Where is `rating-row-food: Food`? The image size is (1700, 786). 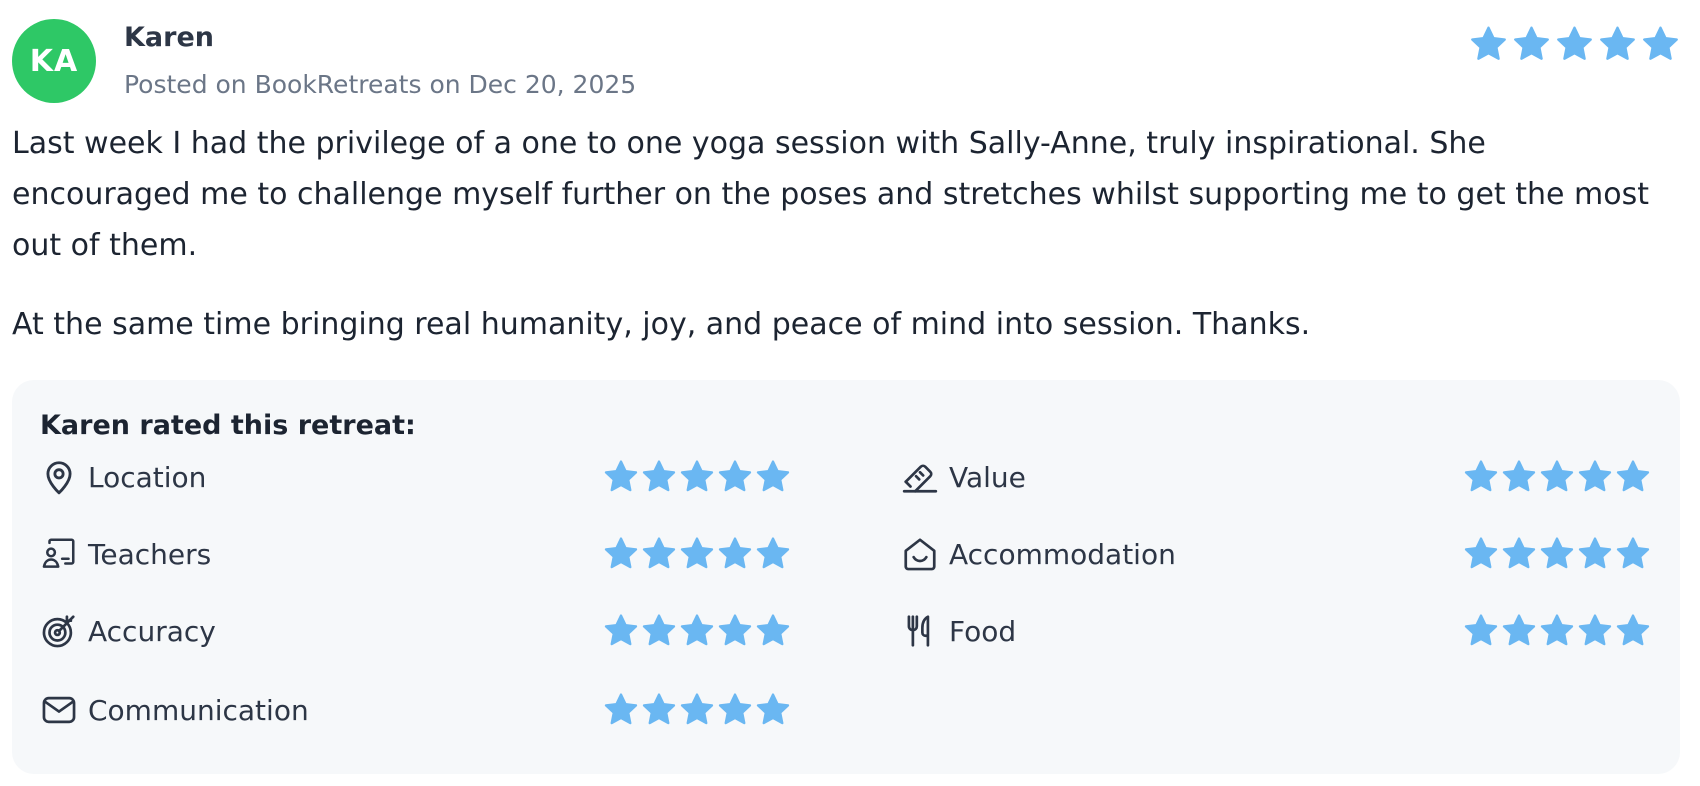 rating-row-food: Food is located at coordinates (958, 631).